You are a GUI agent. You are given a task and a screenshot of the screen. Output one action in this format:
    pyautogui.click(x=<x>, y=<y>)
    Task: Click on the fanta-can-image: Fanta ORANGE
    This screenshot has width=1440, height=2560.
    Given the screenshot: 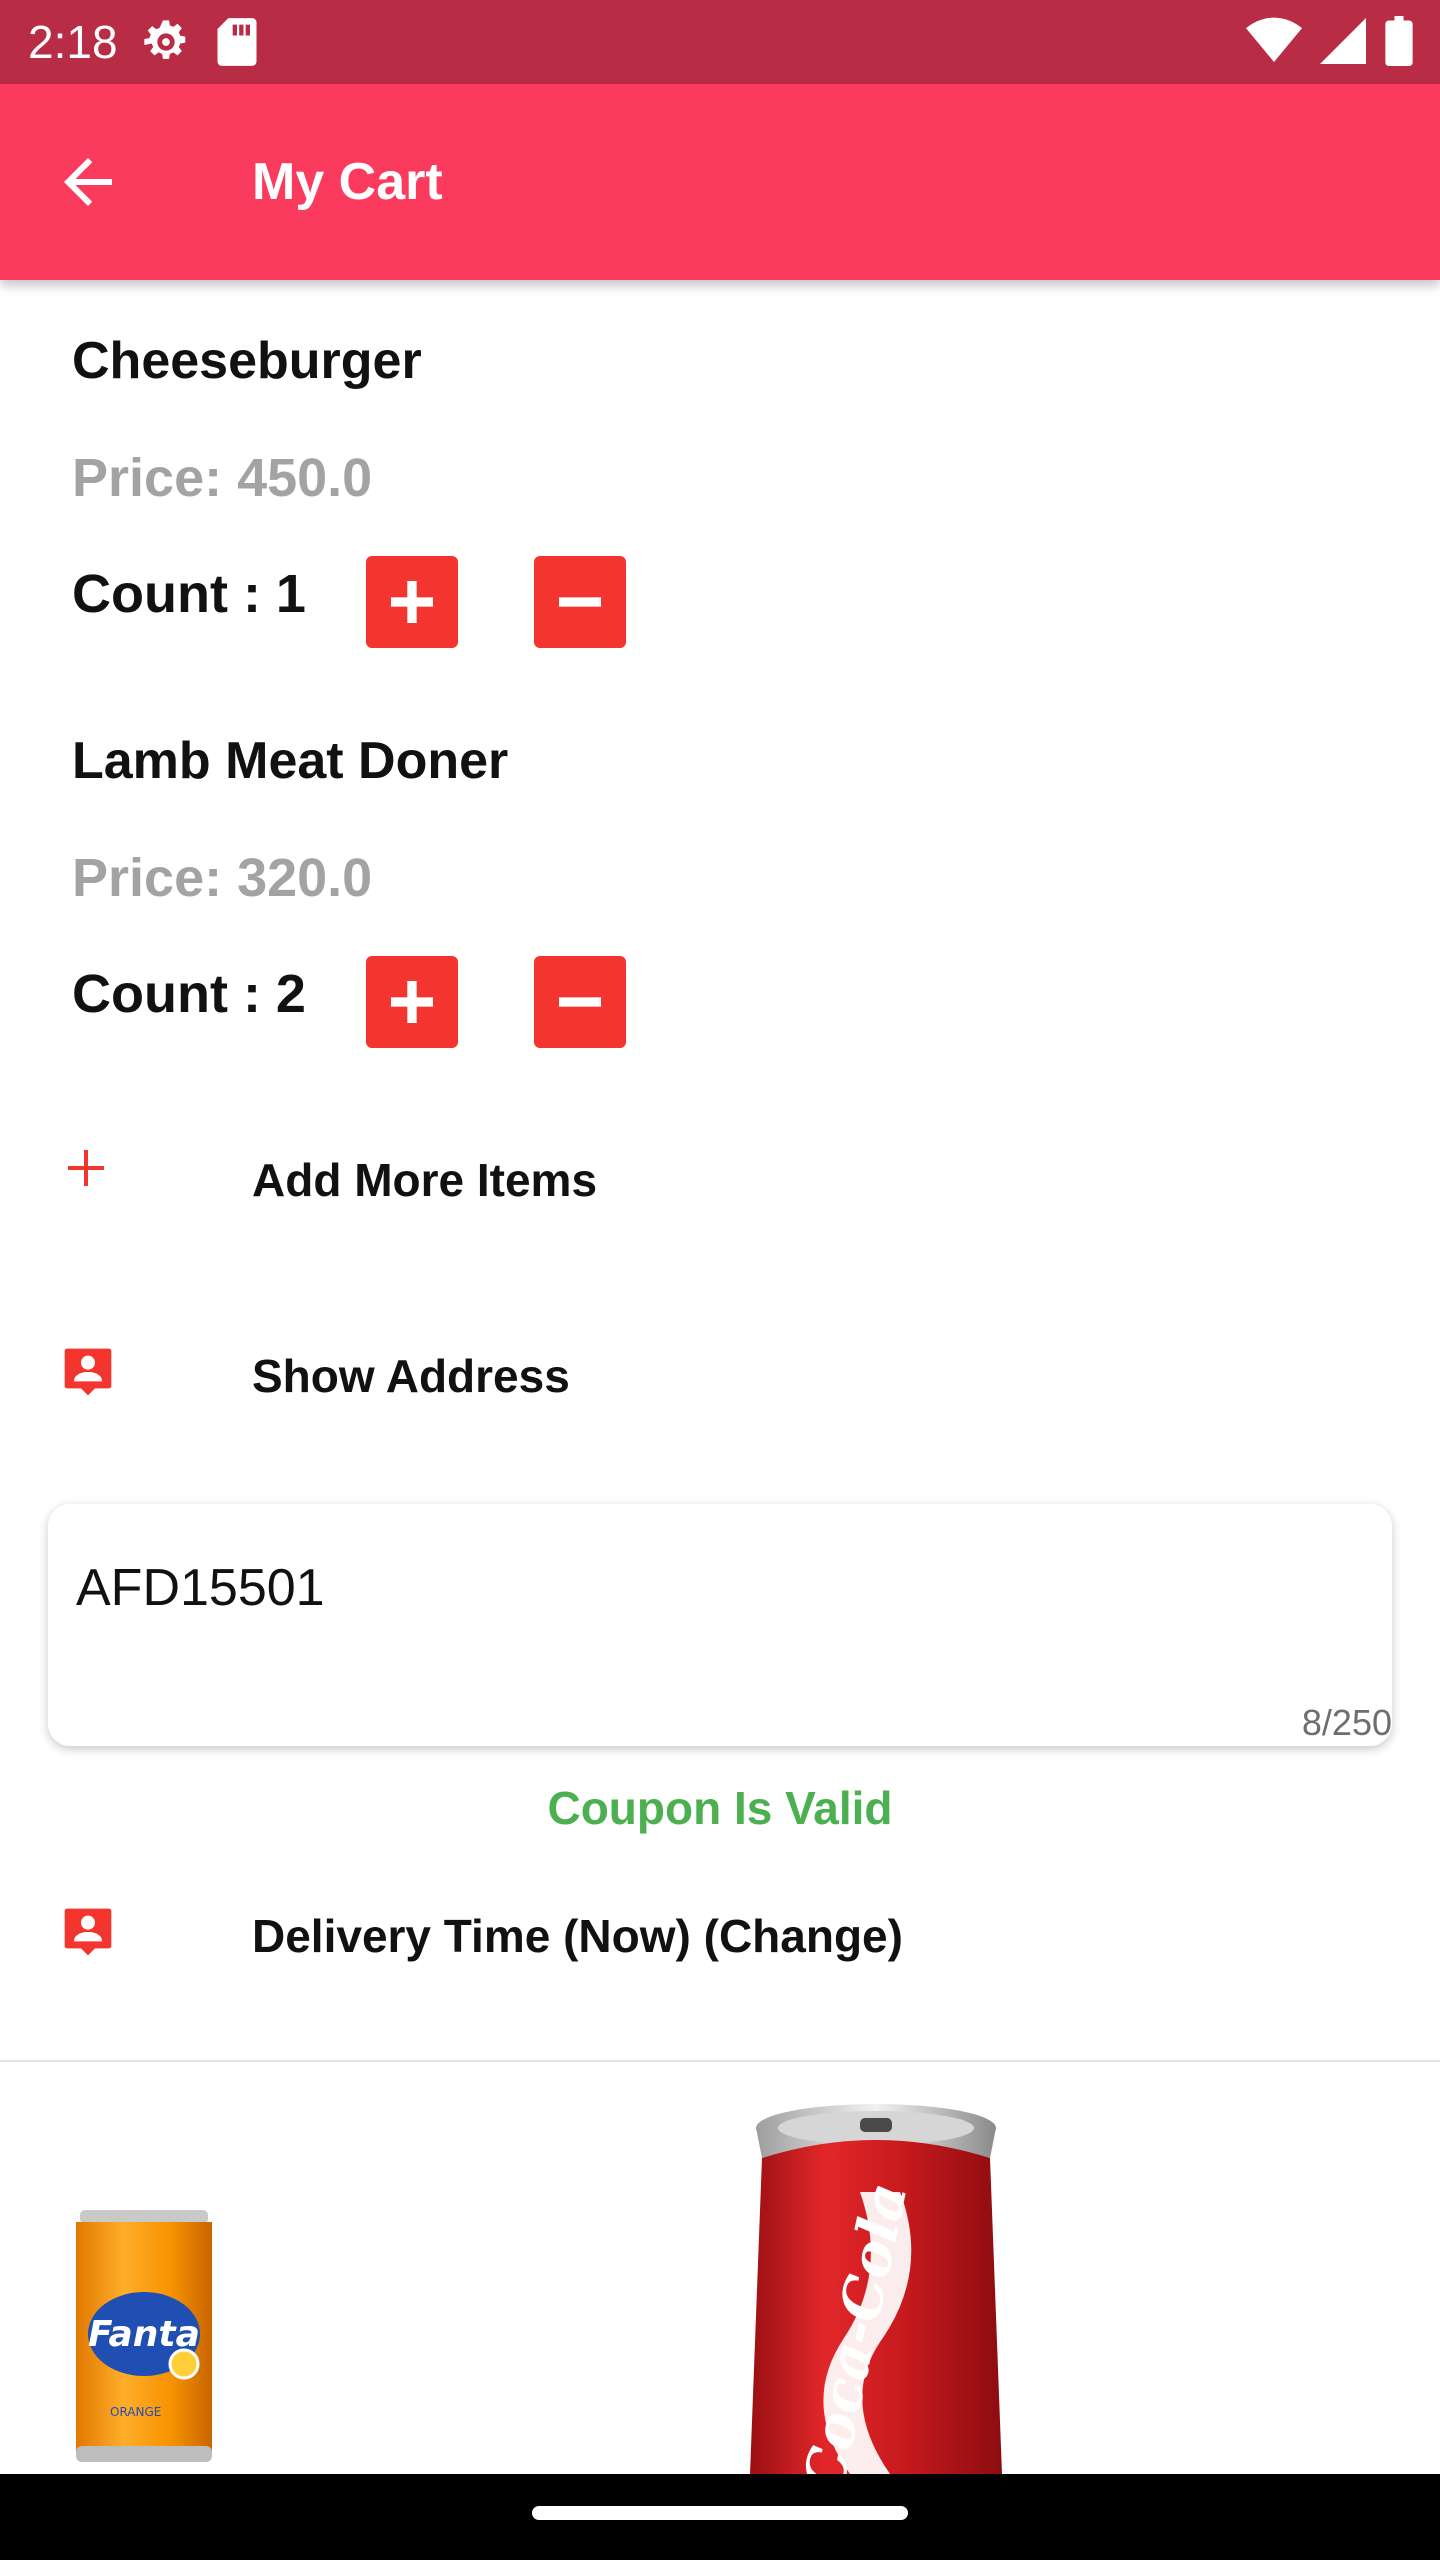 What is the action you would take?
    pyautogui.click(x=144, y=2336)
    